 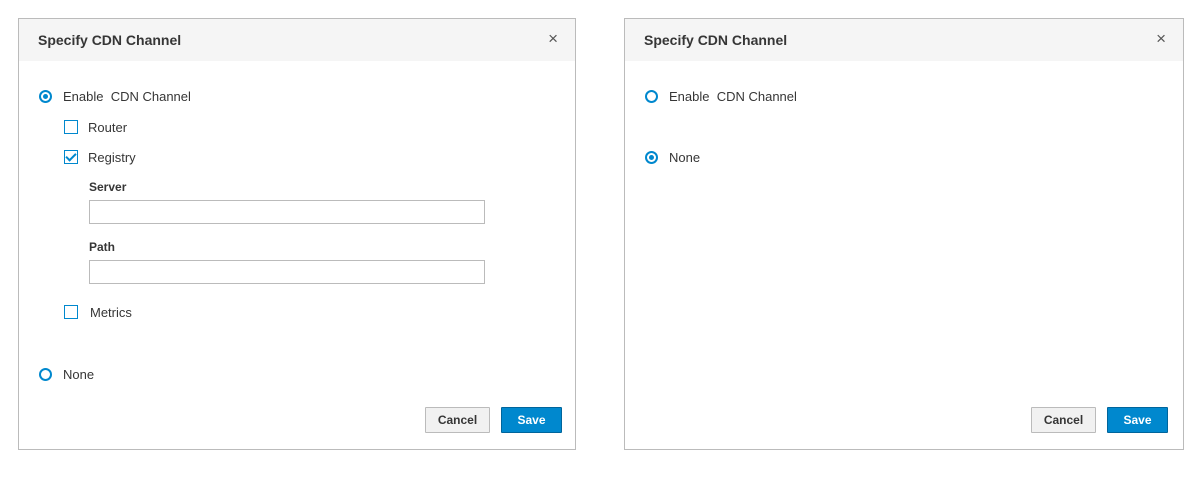 What do you see at coordinates (111, 312) in the screenshot?
I see `metrics-label: Metrics` at bounding box center [111, 312].